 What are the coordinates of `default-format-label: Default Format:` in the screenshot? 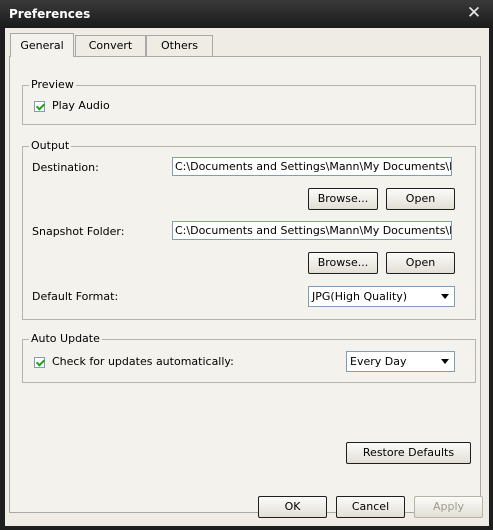 It's located at (75, 296).